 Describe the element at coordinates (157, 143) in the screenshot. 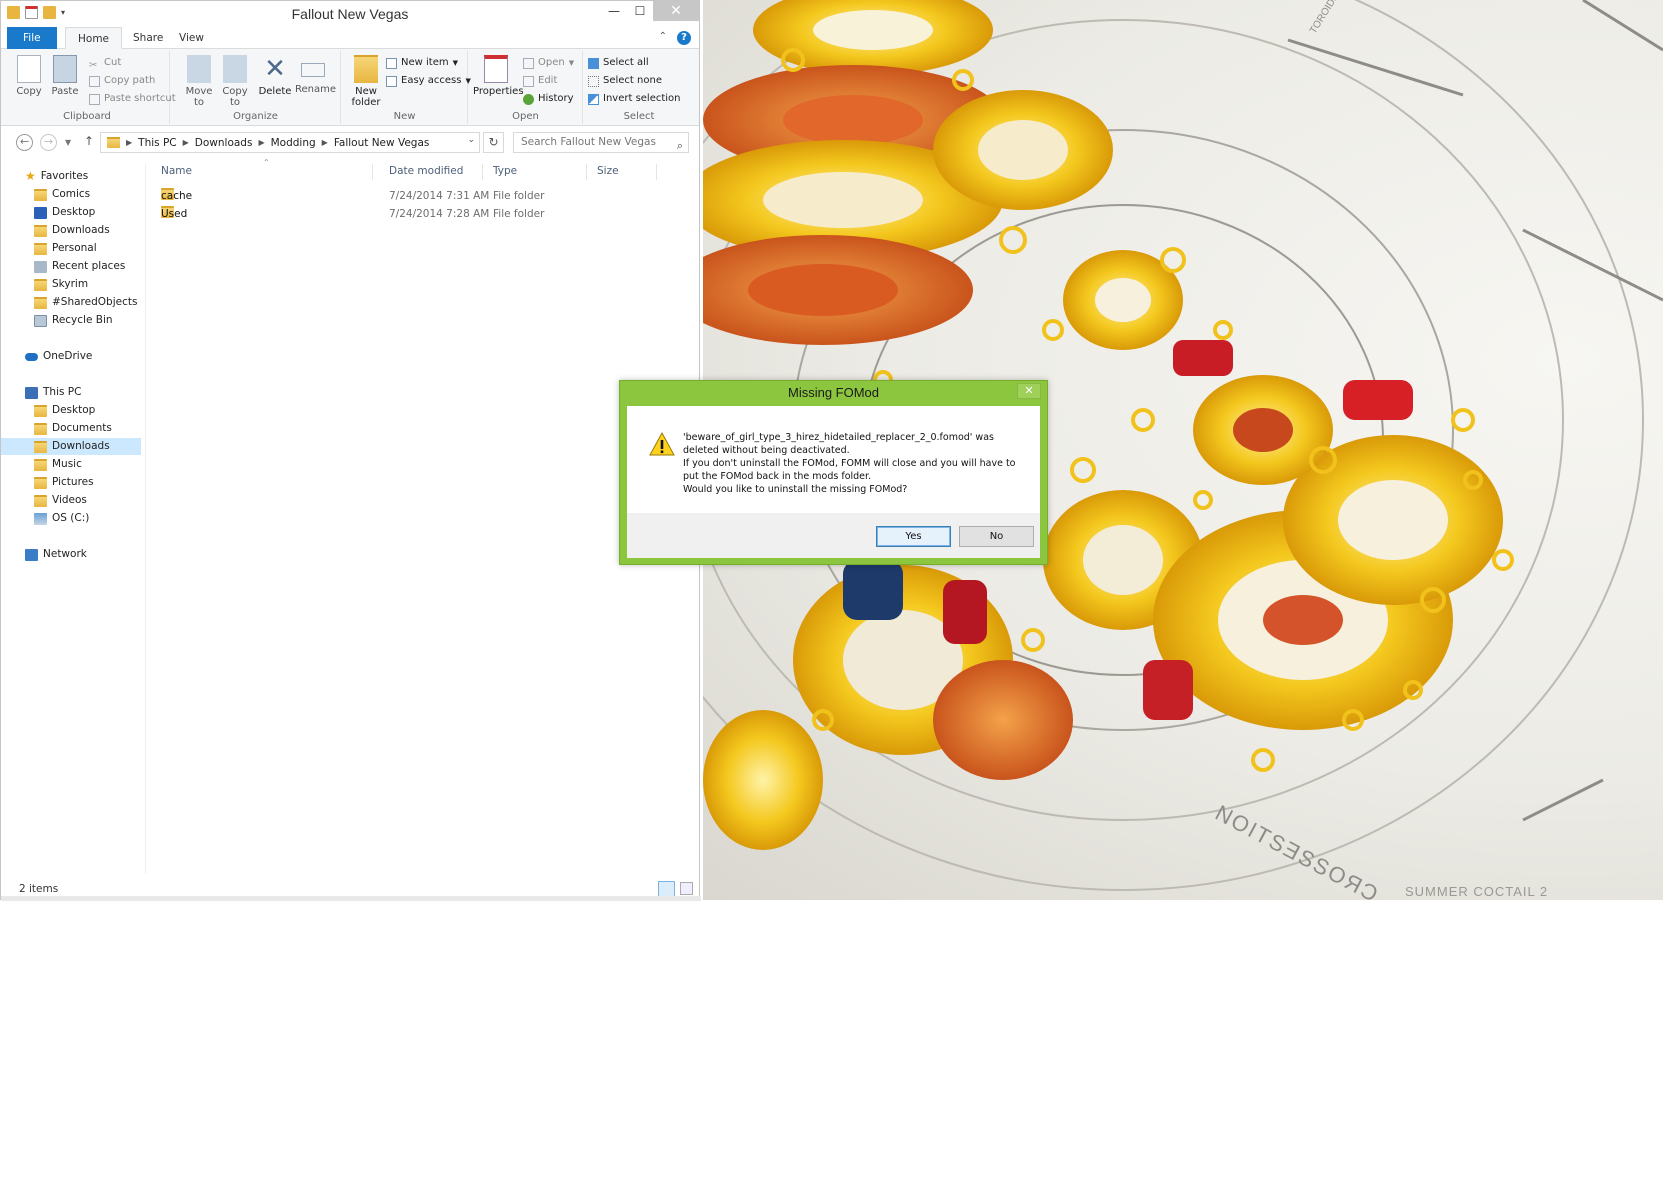

I see `breadcrumb-item: This PC` at that location.